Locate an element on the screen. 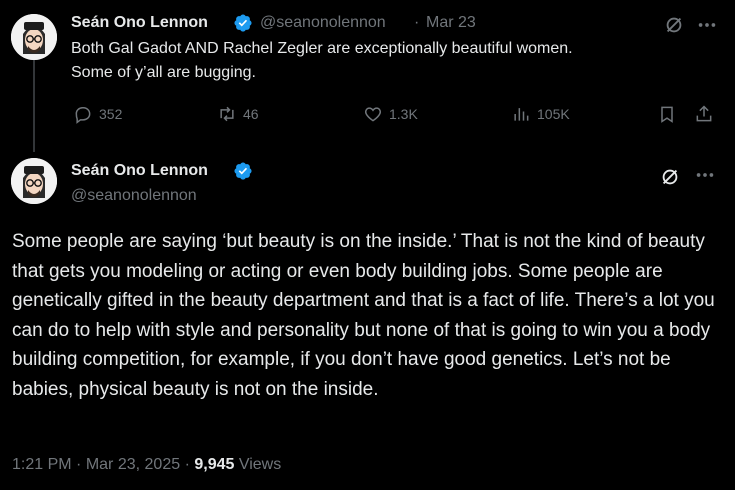  tweet-metadata: 1:21 PM · Mar 23, 2025 · 9,945 Views is located at coordinates (146, 465).